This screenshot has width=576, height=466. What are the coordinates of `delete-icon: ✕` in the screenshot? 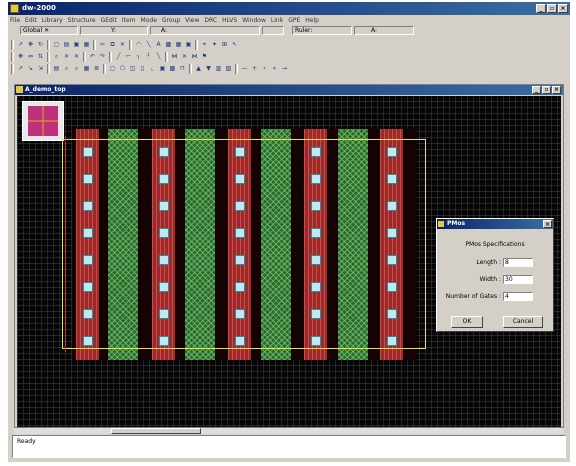 It's located at (122, 45).